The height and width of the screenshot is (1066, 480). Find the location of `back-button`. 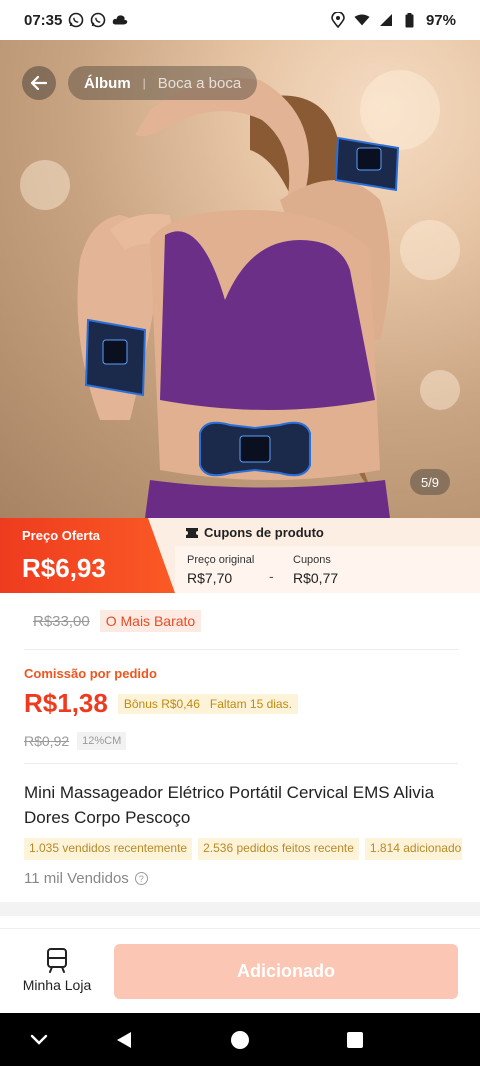

back-button is located at coordinates (39, 83).